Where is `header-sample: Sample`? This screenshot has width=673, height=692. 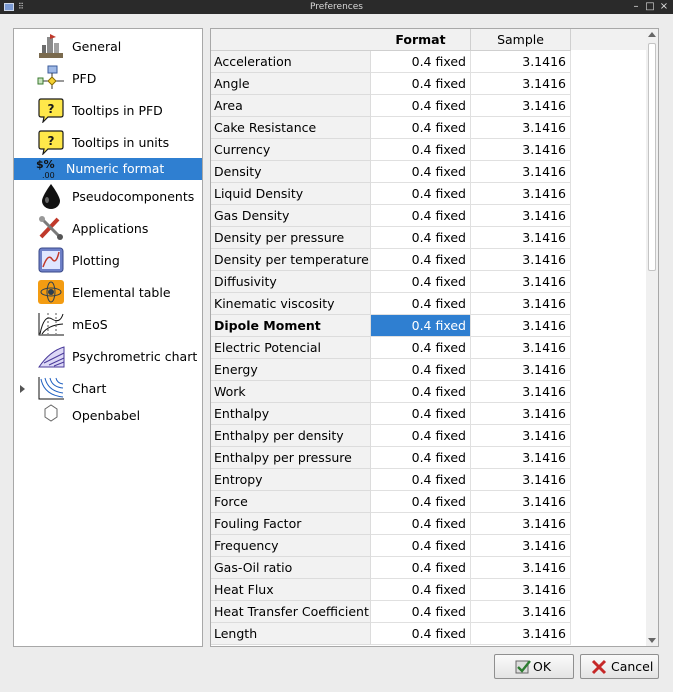 header-sample: Sample is located at coordinates (521, 39).